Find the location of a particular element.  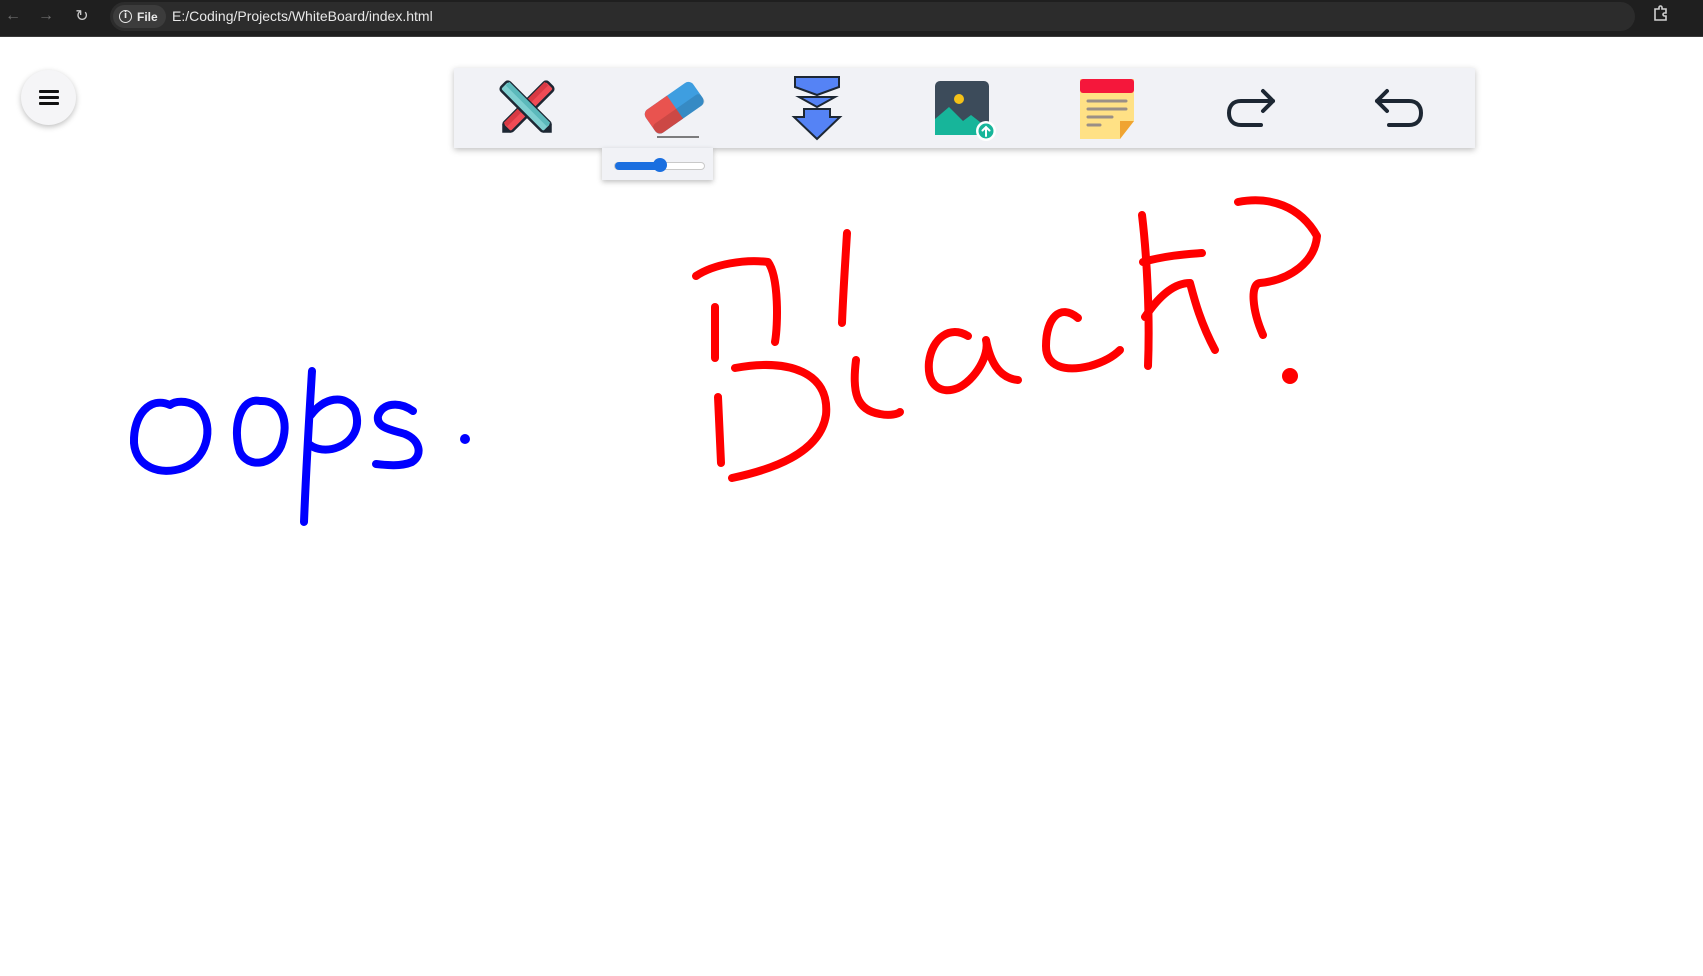

sticky-note-tool-button is located at coordinates (1107, 108).